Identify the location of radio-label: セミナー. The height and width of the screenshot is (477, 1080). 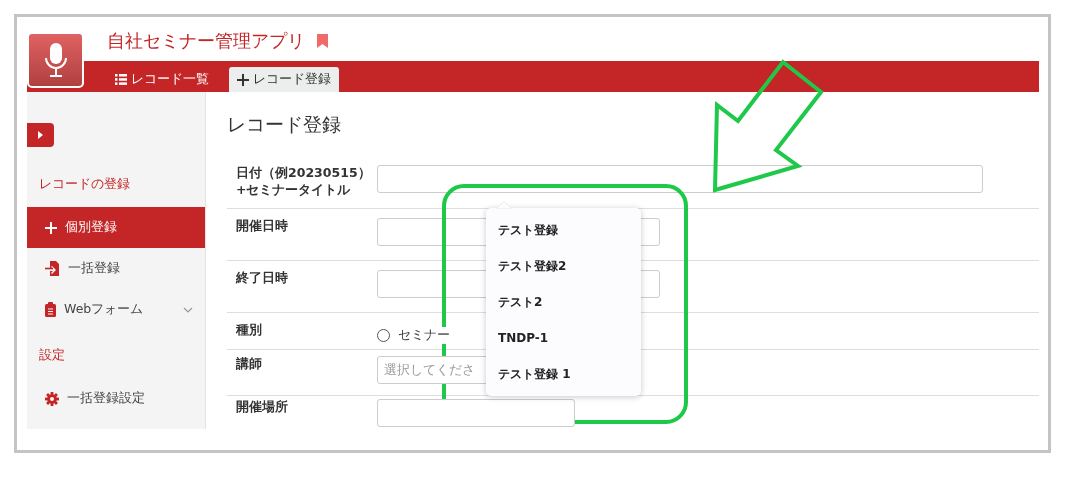
(424, 335).